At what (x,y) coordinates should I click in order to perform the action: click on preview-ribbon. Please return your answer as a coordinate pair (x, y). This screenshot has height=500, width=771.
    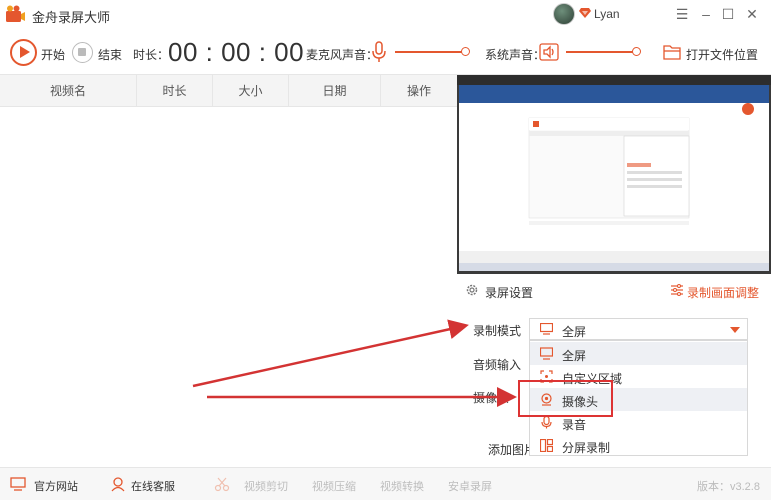
    Looking at the image, I should click on (614, 94).